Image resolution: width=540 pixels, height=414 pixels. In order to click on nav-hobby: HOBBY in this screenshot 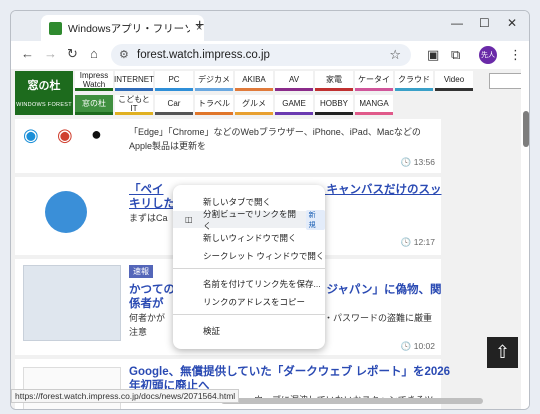, I will do `click(334, 105)`.